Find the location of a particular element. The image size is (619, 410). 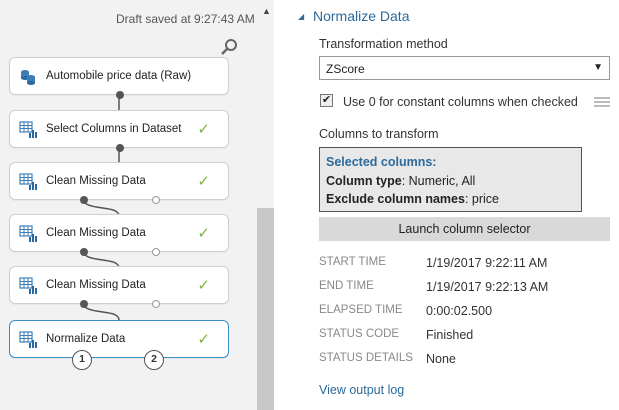

collapse-section-icon: ◢ is located at coordinates (301, 16).